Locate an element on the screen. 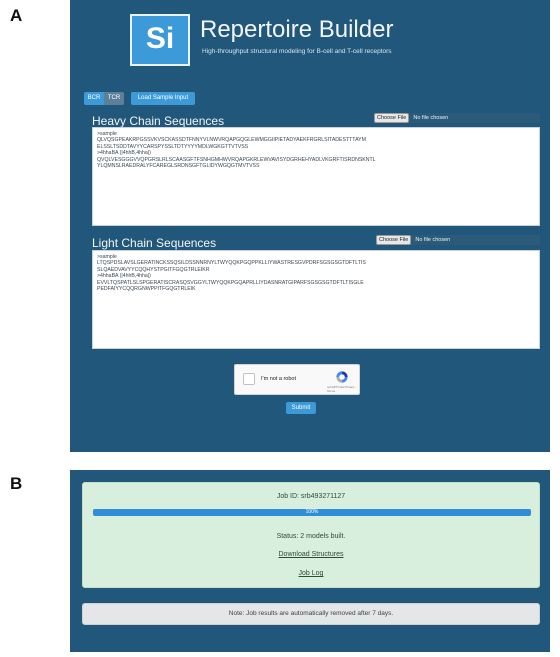 The height and width of the screenshot is (657, 560). tcr-button: TCR is located at coordinates (114, 98).